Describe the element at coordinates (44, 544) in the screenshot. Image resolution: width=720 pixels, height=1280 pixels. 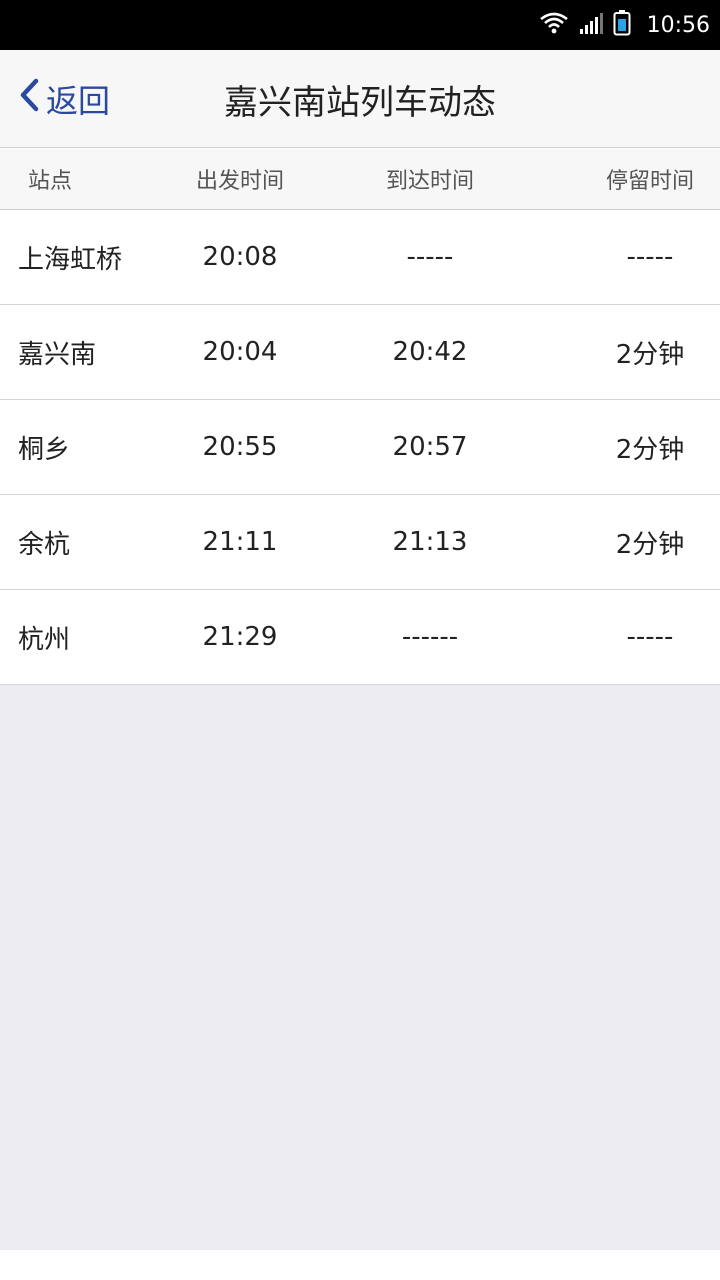
I see `station-name: 余杭` at that location.